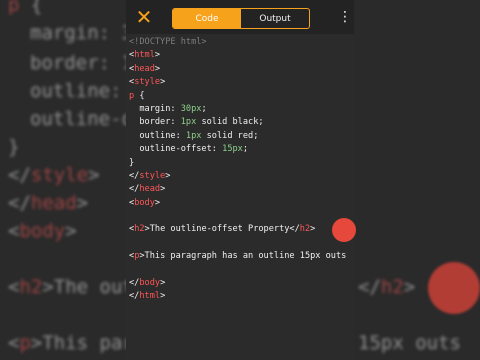 The height and width of the screenshot is (360, 480). Describe the element at coordinates (454, 288) in the screenshot. I see `background-run-badge` at that location.